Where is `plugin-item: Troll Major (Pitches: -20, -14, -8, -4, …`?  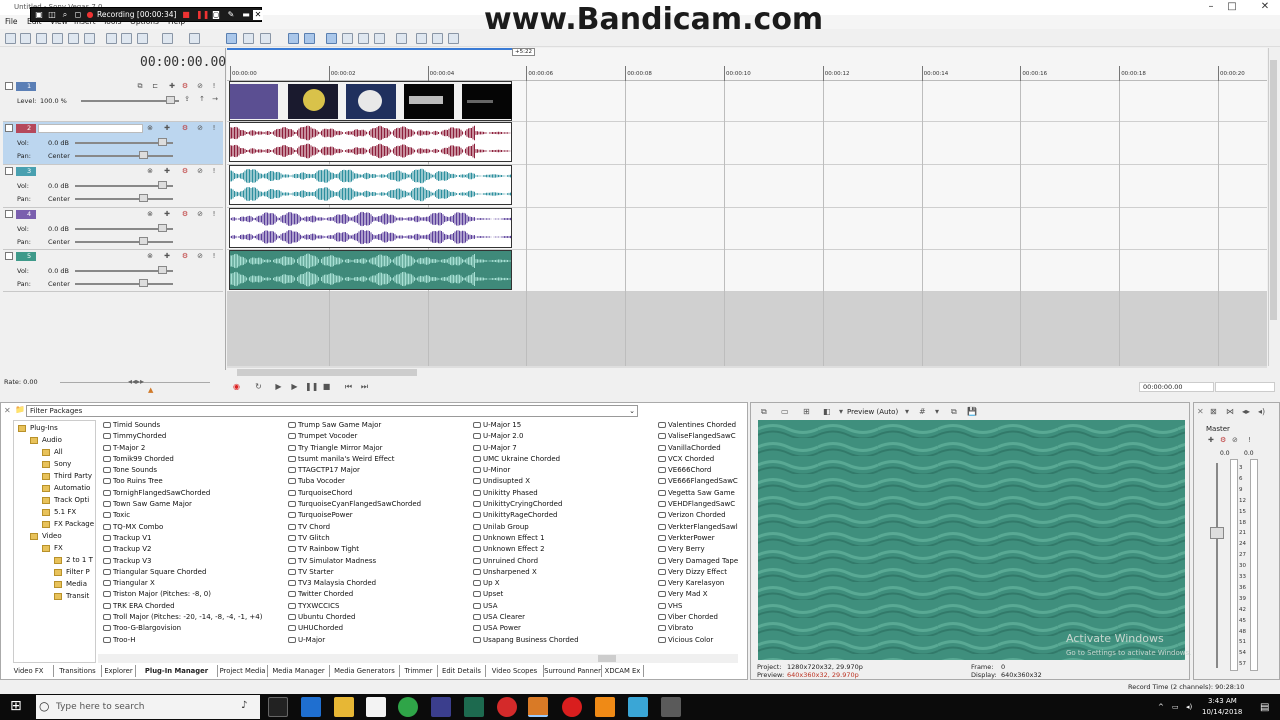
plugin-item: Troll Major (Pitches: -20, -14, -8, -4, … is located at coordinates (195, 617).